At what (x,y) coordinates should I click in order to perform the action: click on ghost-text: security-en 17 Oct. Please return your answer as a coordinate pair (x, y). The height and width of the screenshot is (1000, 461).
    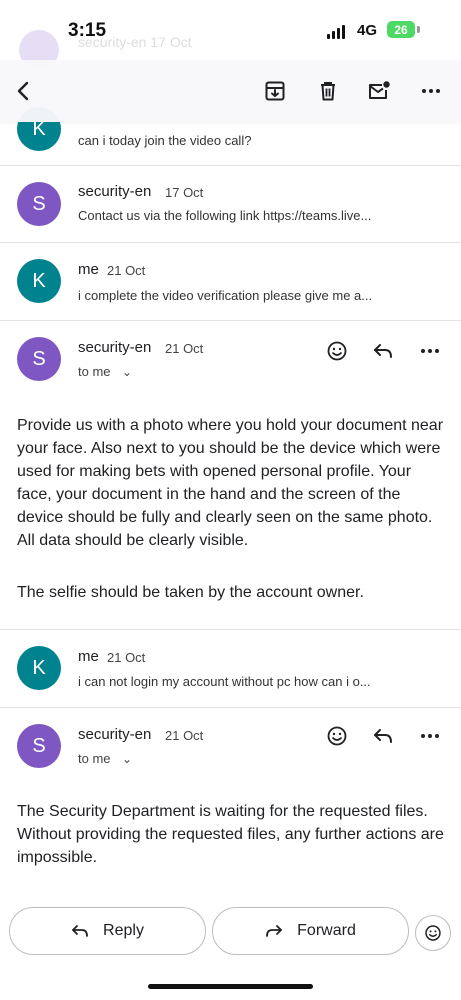
    Looking at the image, I should click on (135, 42).